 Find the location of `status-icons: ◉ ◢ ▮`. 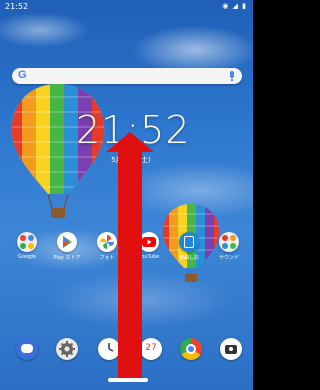

status-icons: ◉ ◢ ▮ is located at coordinates (234, 6).